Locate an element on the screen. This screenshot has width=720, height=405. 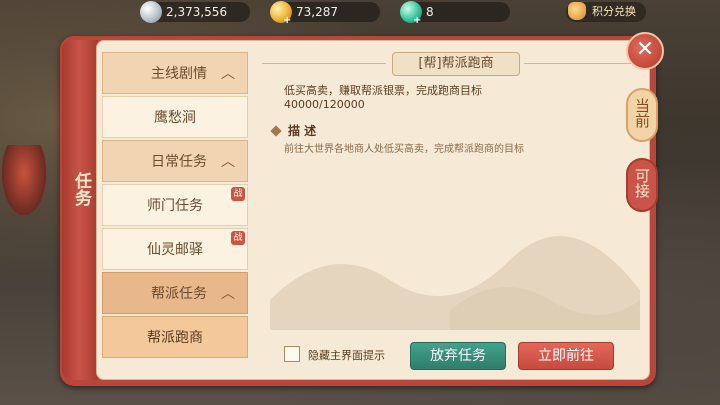
category-label: 帮派任务 is located at coordinates (179, 294).